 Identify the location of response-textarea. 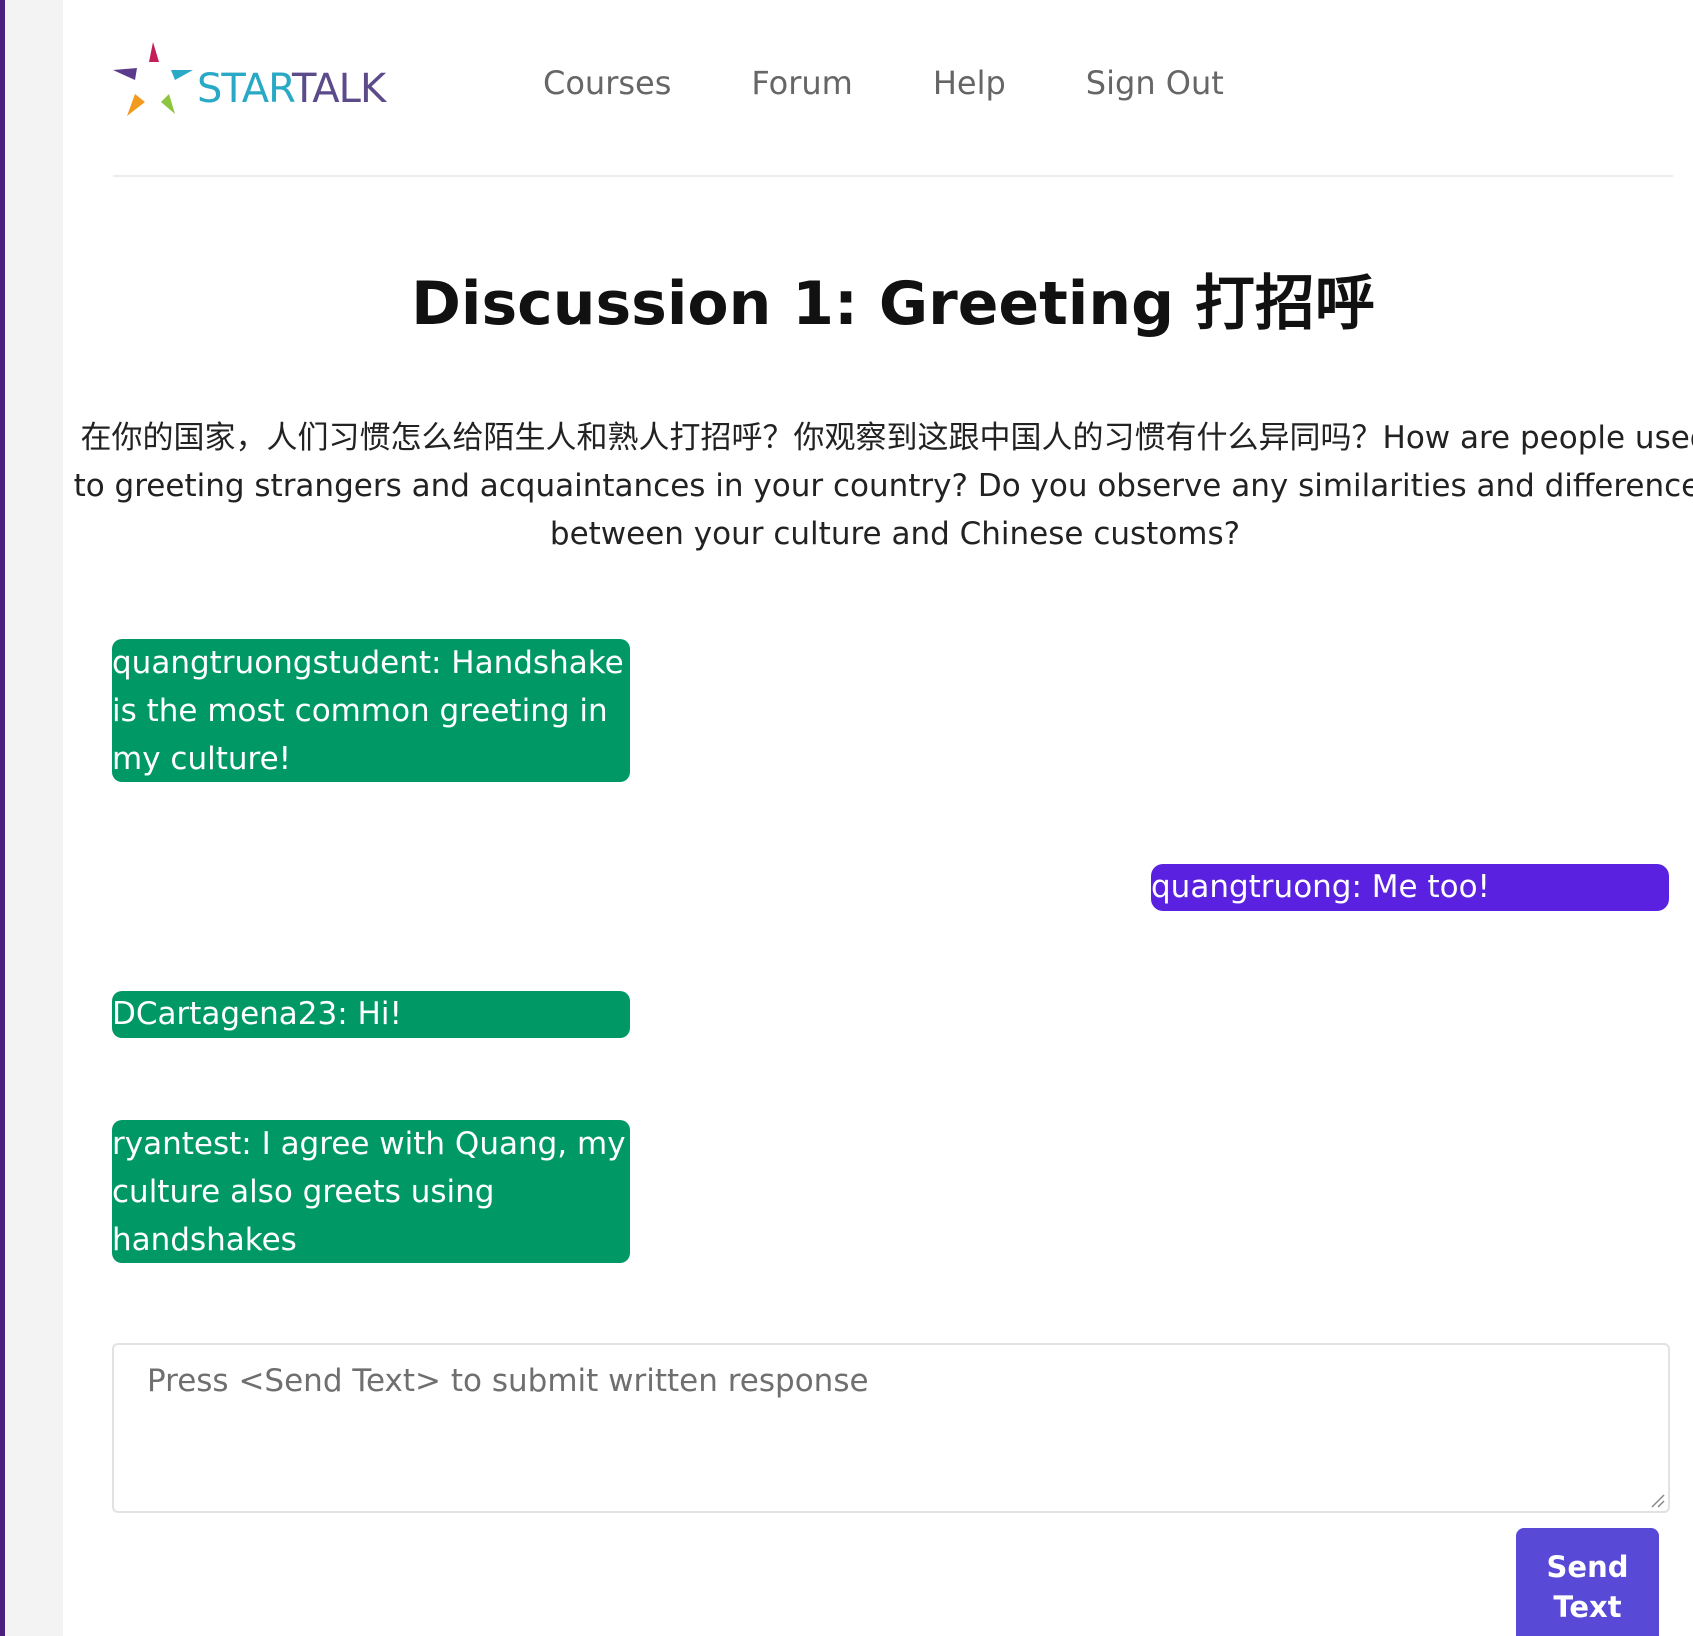
(891, 1428).